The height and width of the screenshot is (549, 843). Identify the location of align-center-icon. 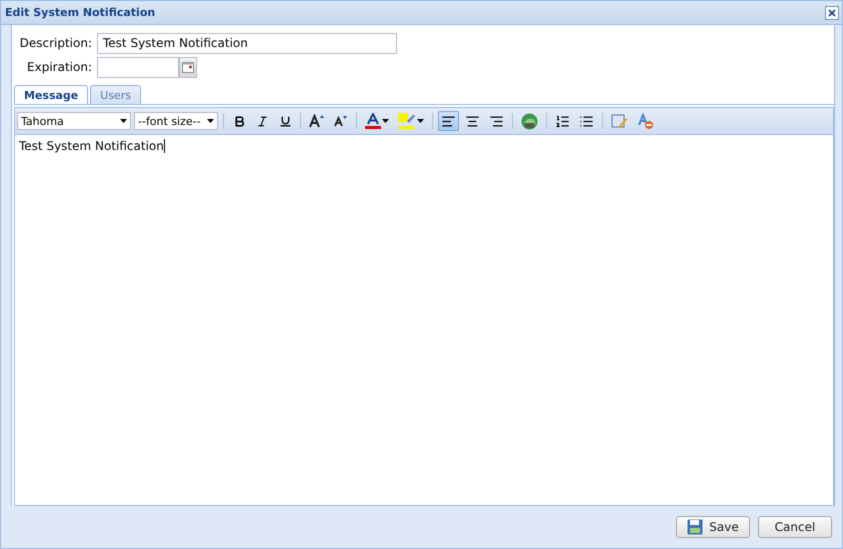
(472, 121).